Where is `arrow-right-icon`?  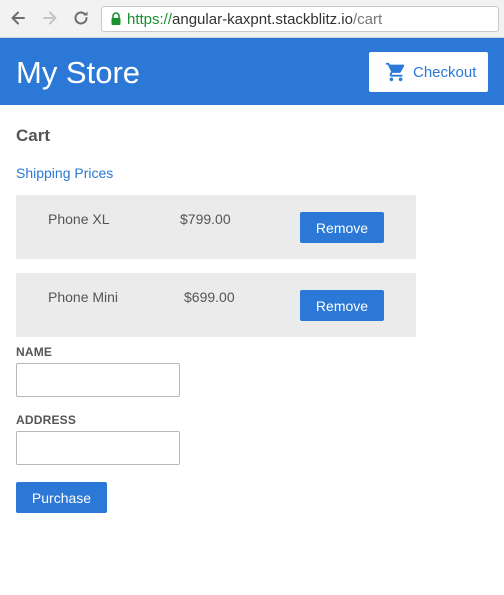 arrow-right-icon is located at coordinates (50, 18).